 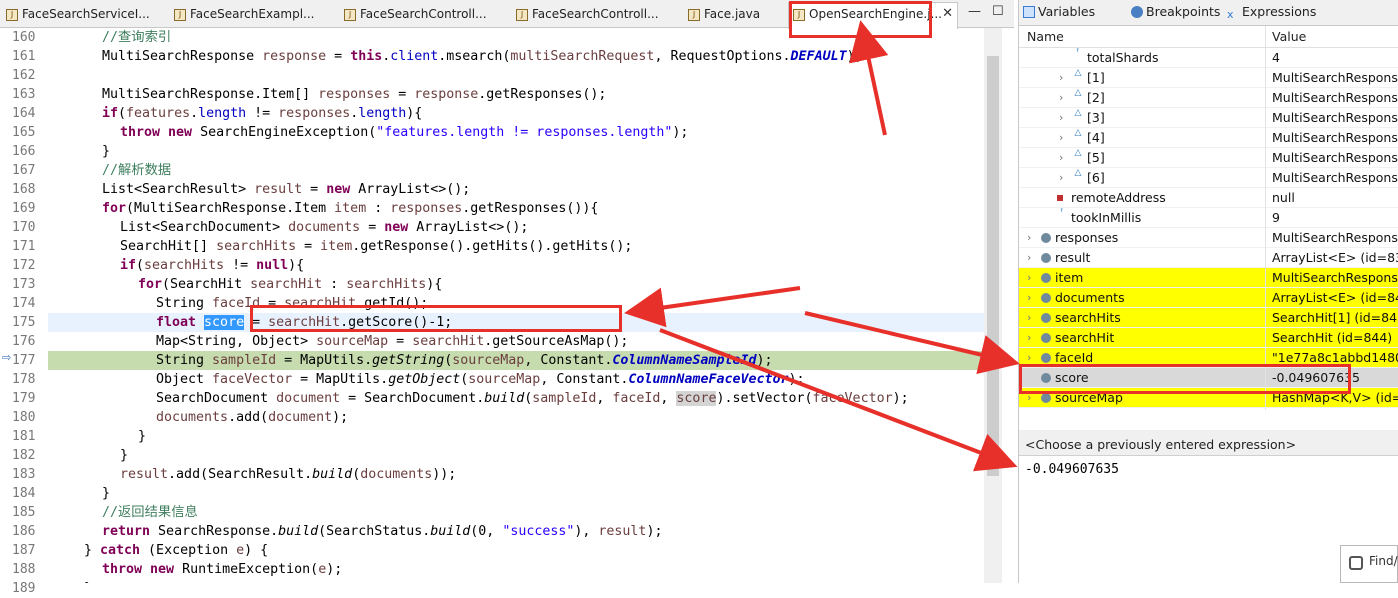 What do you see at coordinates (947, 13) in the screenshot?
I see `close-tab-icon: ✕` at bounding box center [947, 13].